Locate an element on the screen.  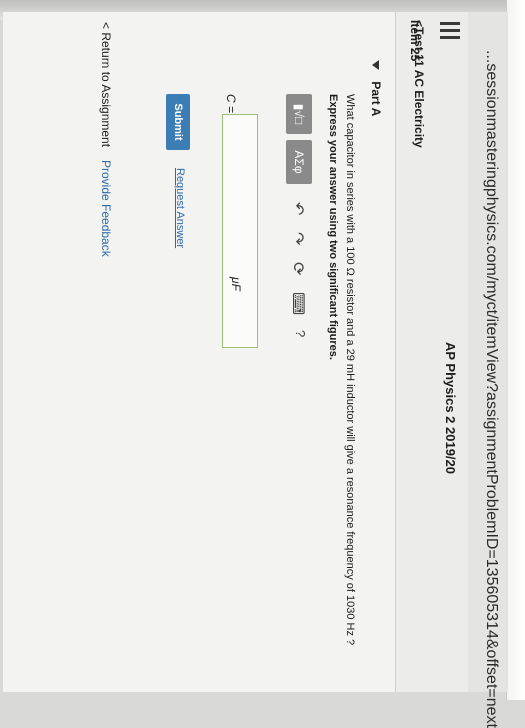
reset-icon: ⟳ is located at coordinates (298, 268).